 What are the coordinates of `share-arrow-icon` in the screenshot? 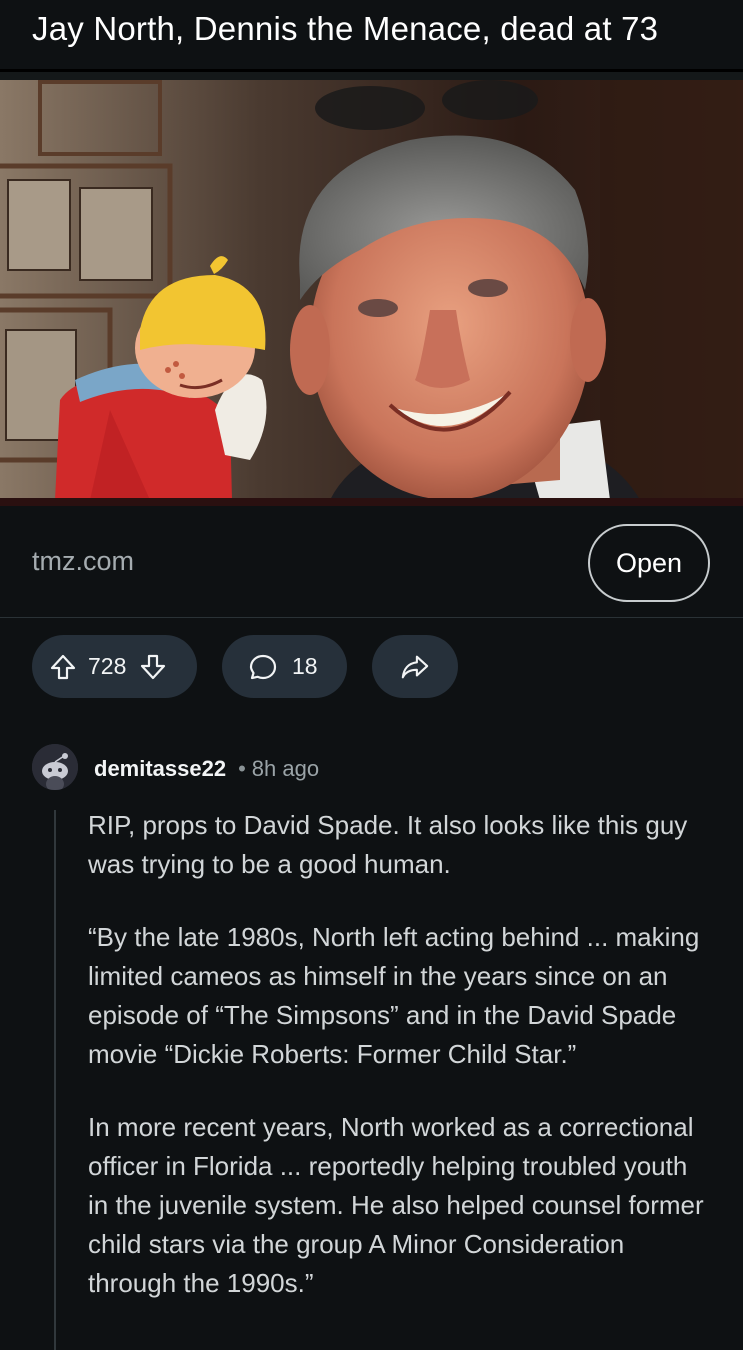 It's located at (415, 667).